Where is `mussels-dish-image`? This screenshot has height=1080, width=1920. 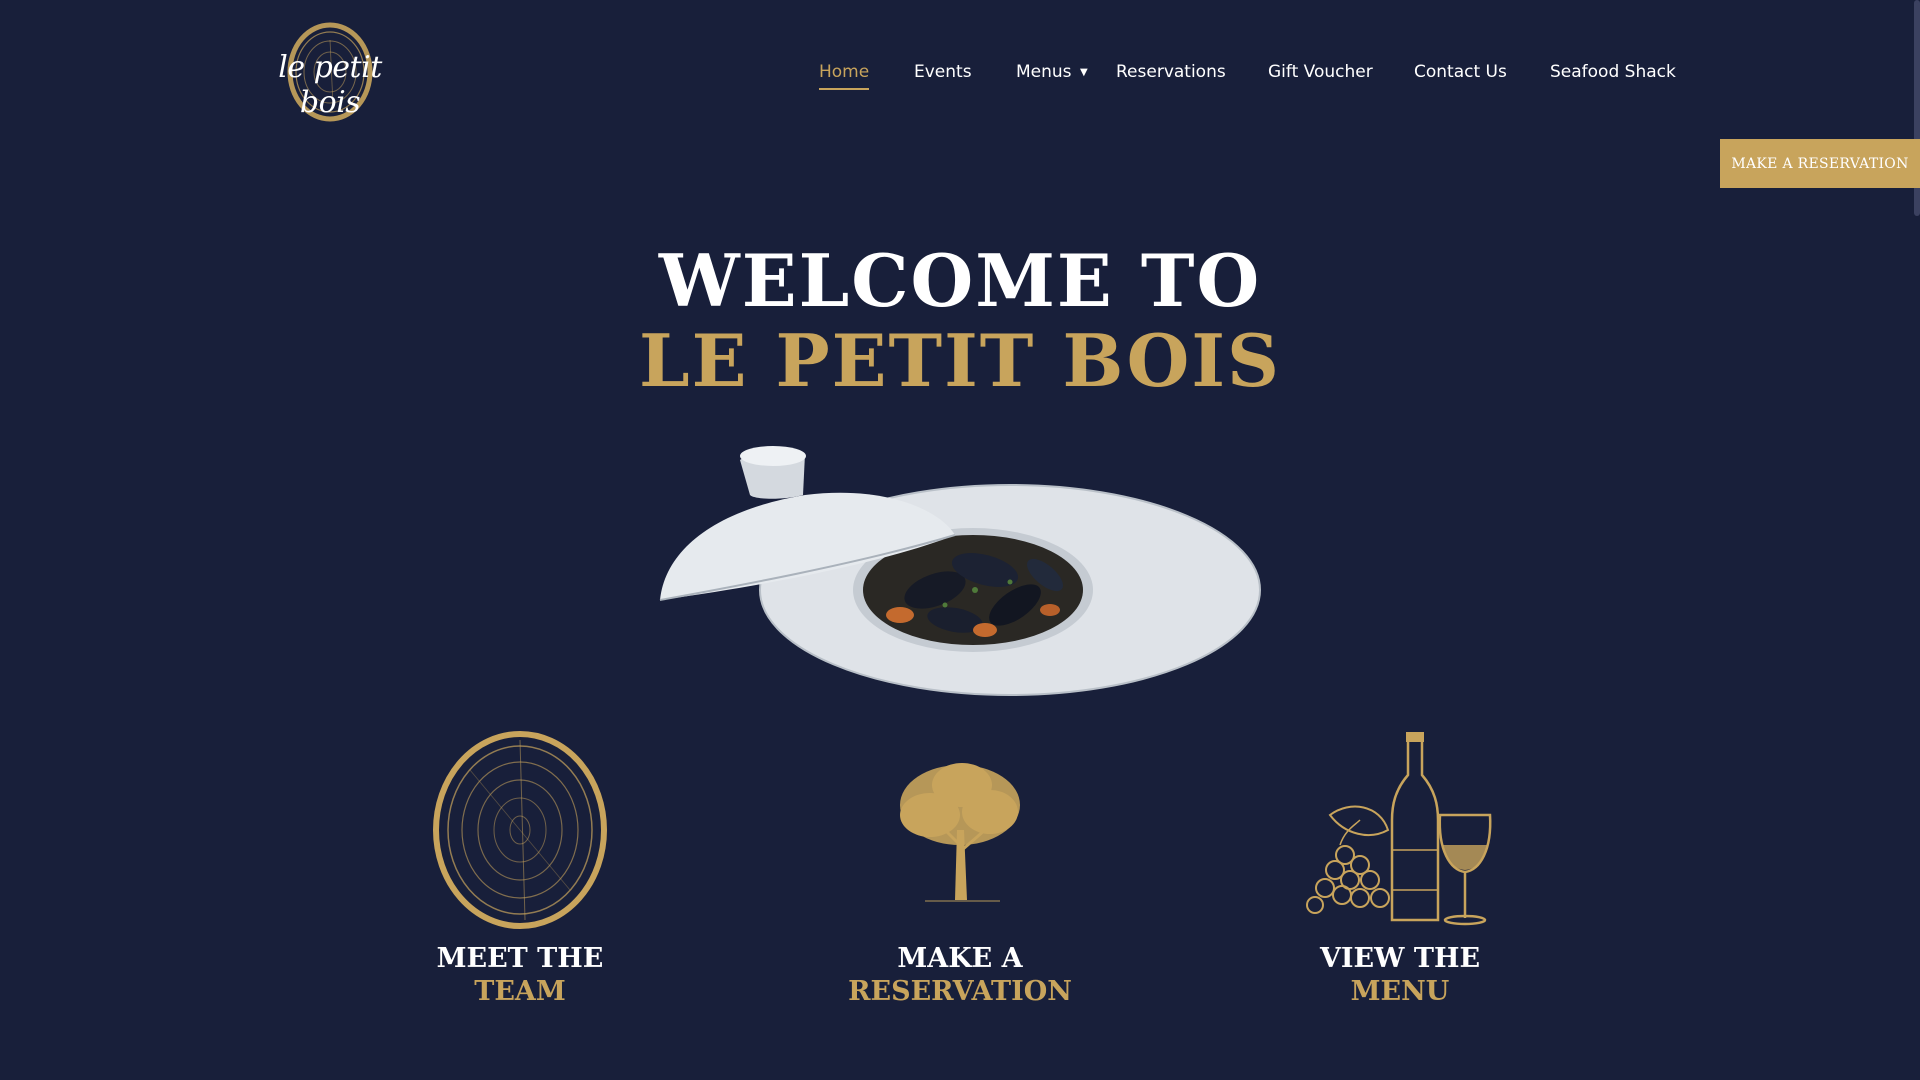 mussels-dish-image is located at coordinates (960, 572).